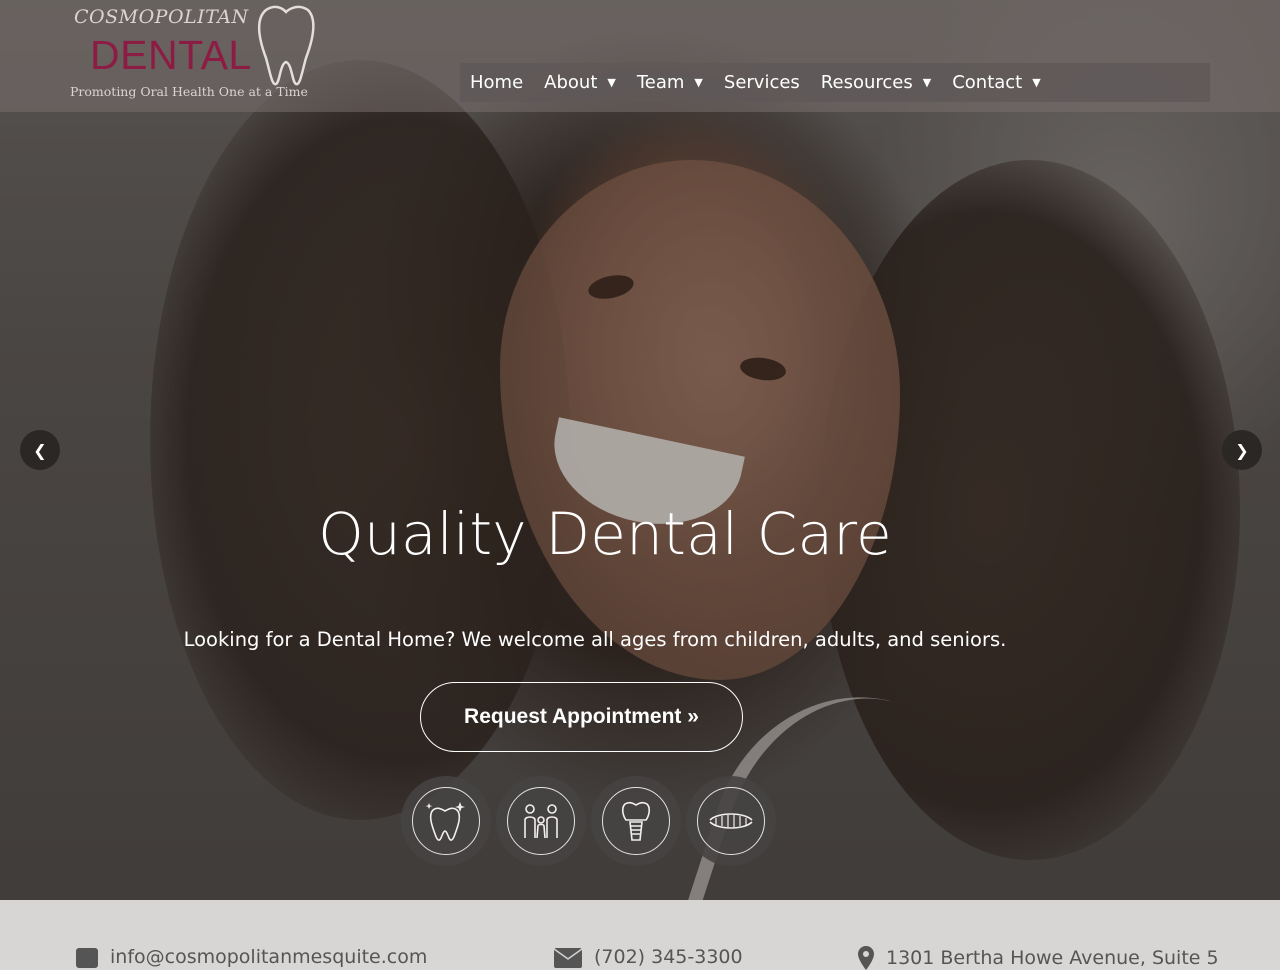 Image resolution: width=1280 pixels, height=970 pixels. What do you see at coordinates (286, 45) in the screenshot?
I see `tooth-logo-icon` at bounding box center [286, 45].